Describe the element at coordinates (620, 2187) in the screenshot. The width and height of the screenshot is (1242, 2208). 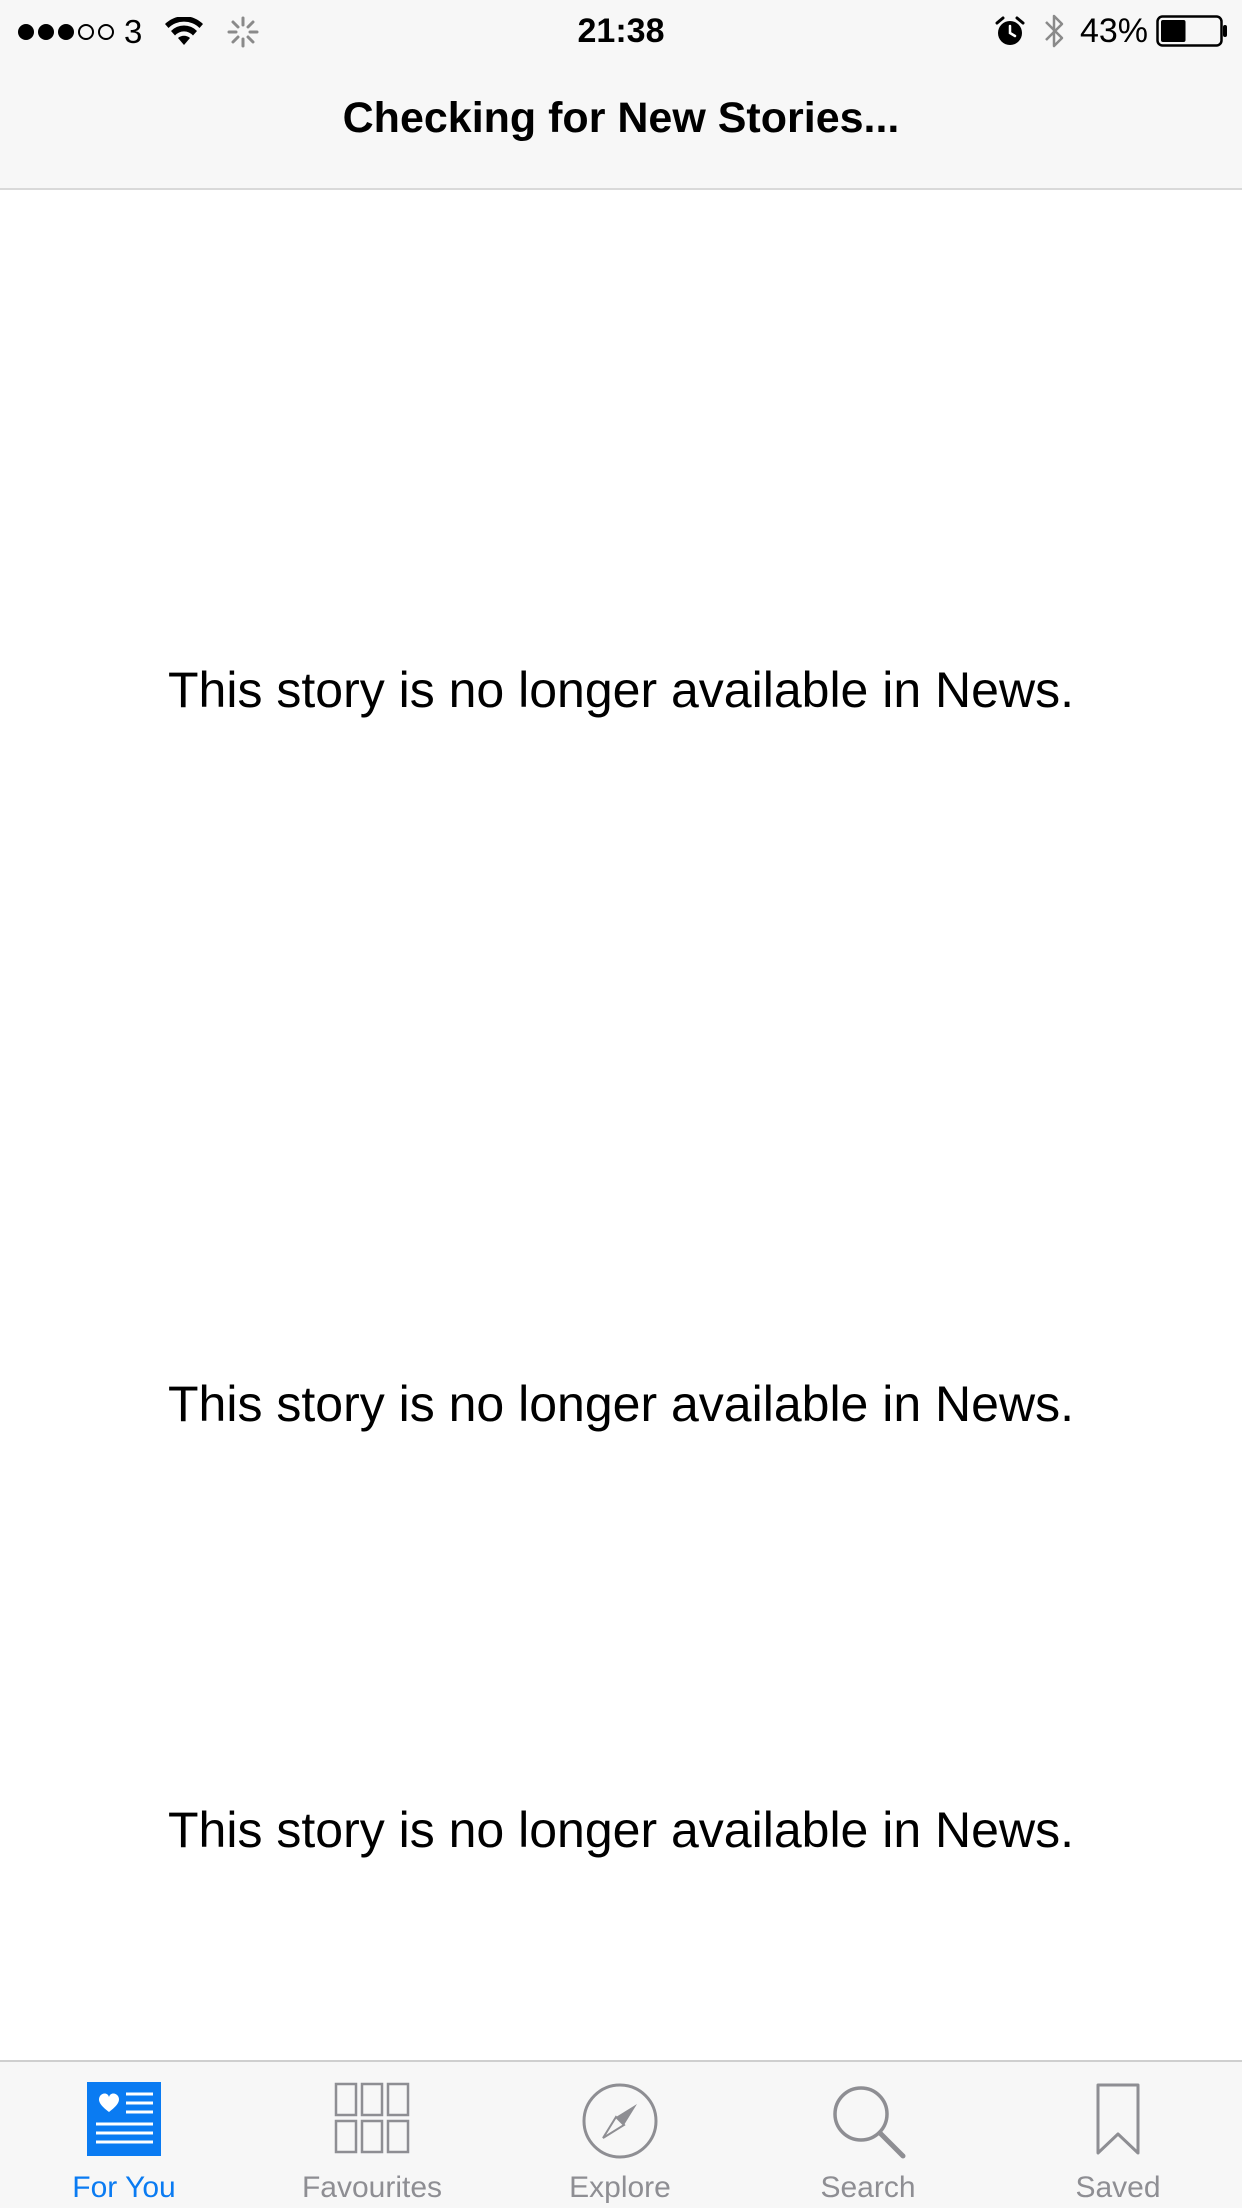
I see `tab-label: Explore` at that location.